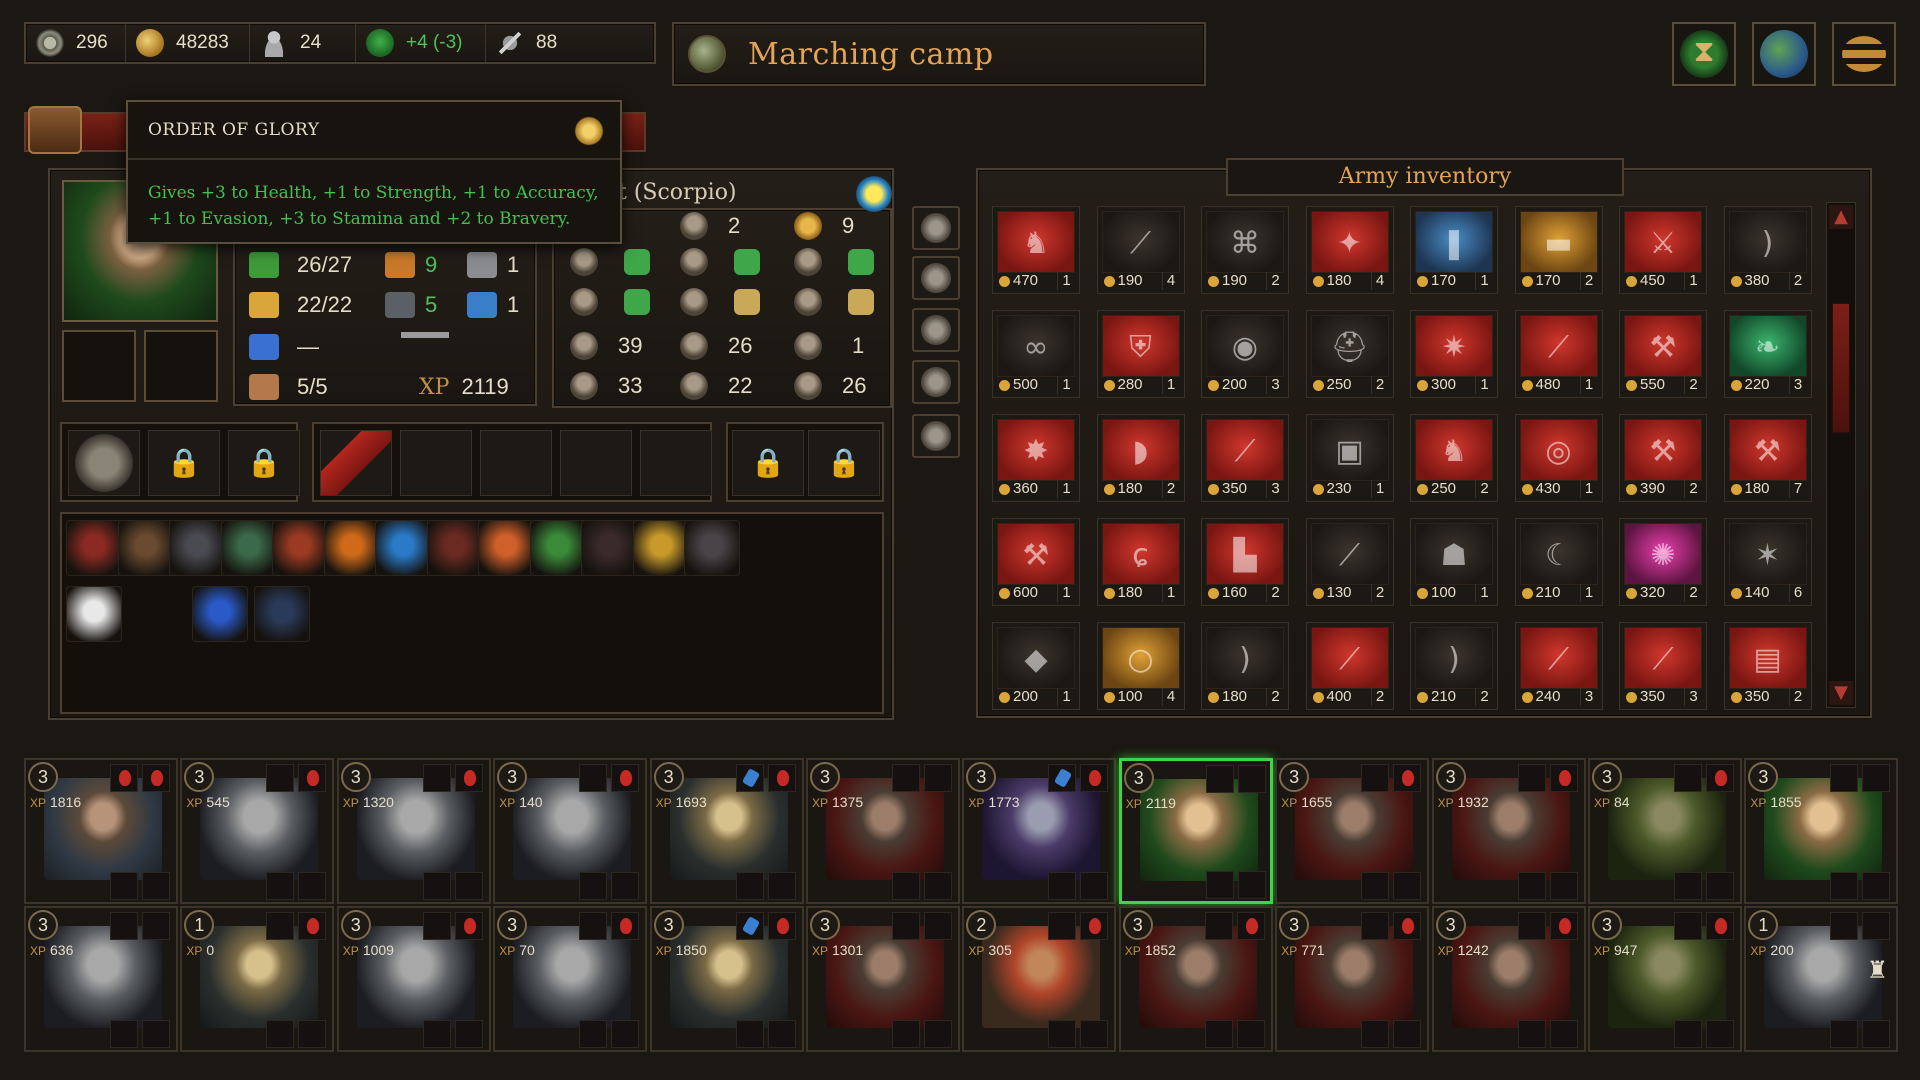 The height and width of the screenshot is (1080, 1920). I want to click on tab-potions, so click(936, 382).